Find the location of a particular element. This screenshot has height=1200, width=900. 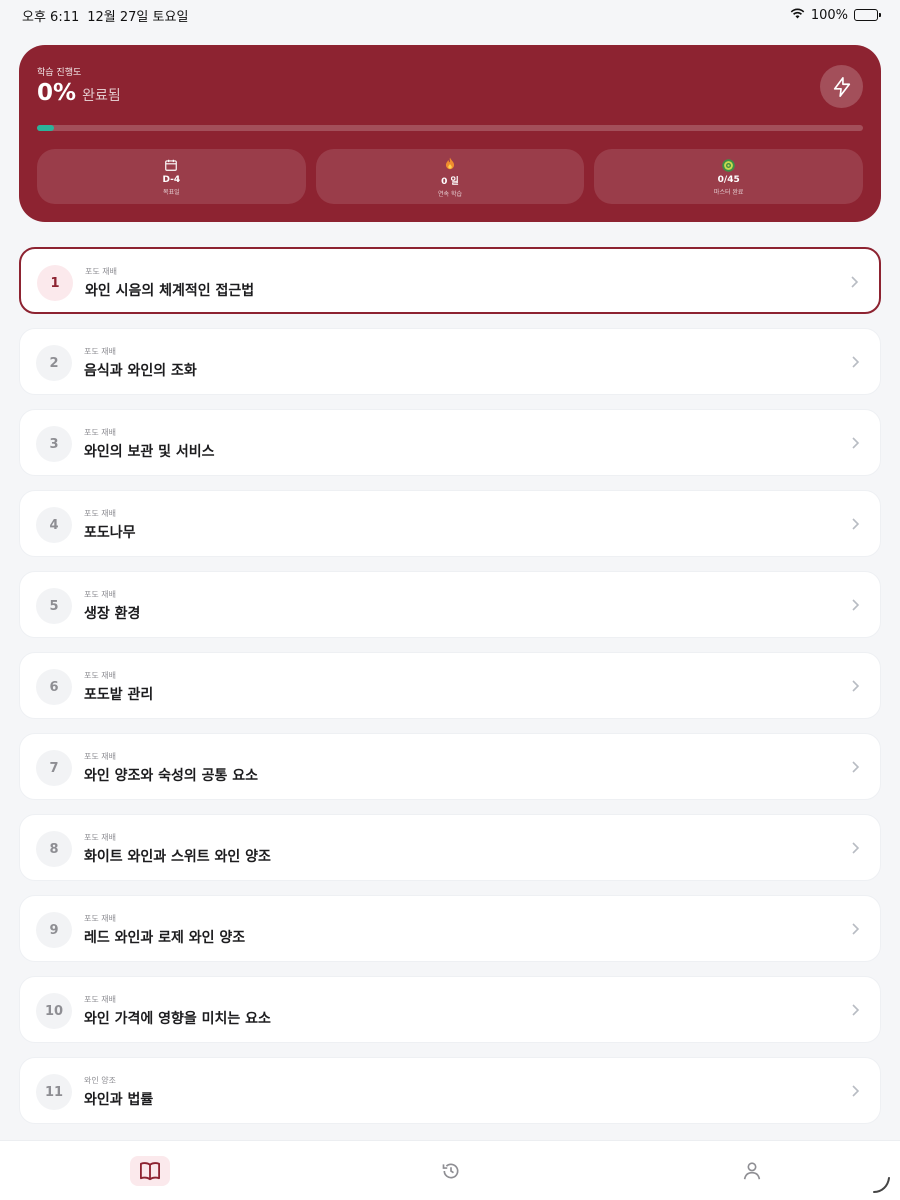

stat-mastered: 0/45 마스터 완료 is located at coordinates (729, 176).